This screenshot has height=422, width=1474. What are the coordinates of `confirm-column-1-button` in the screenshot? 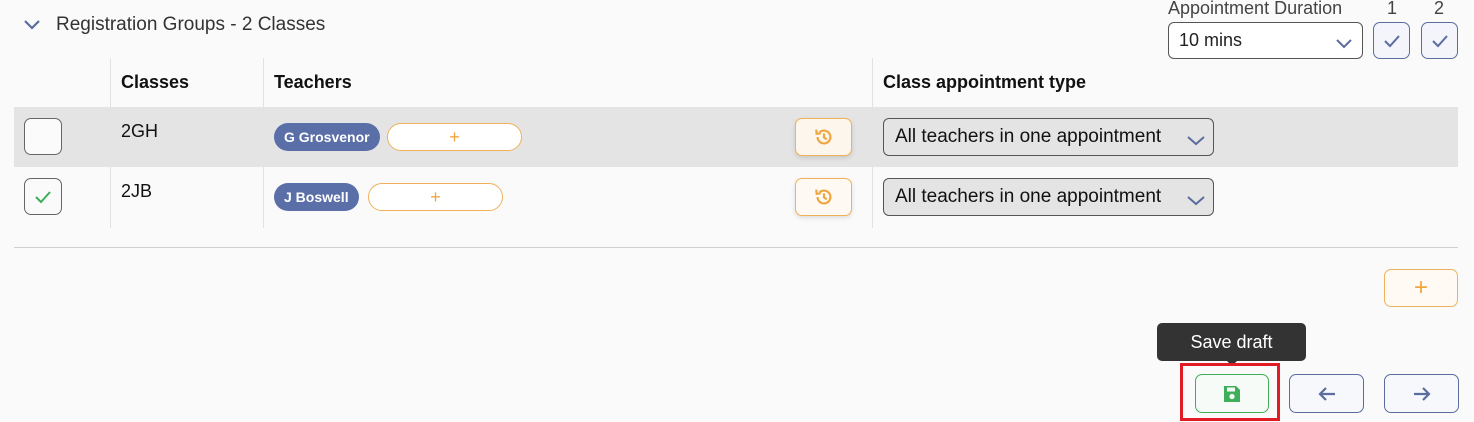 It's located at (1391, 40).